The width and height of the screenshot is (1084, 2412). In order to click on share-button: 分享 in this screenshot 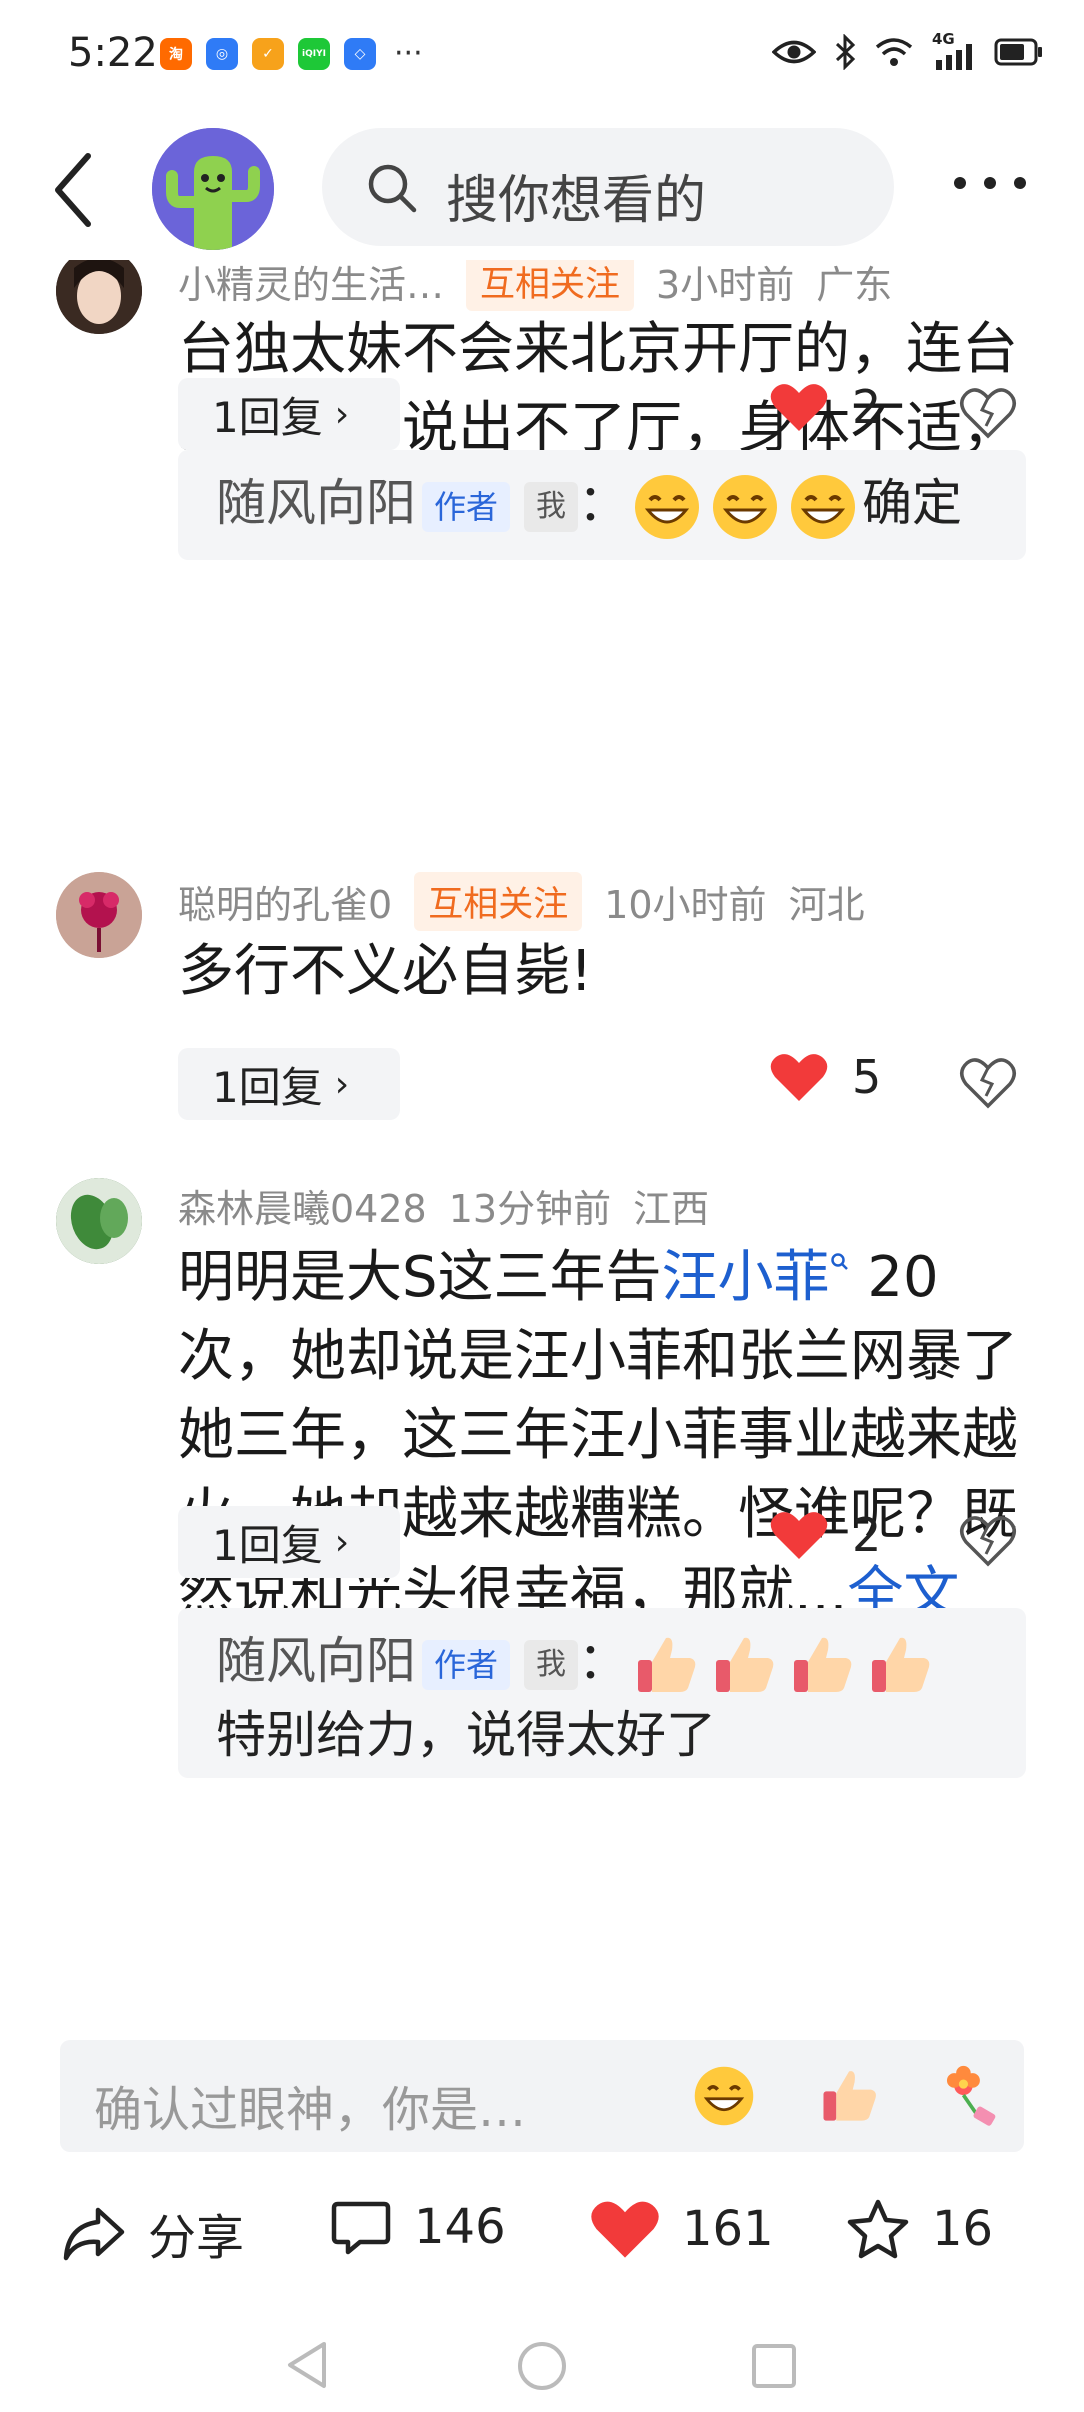, I will do `click(153, 2233)`.